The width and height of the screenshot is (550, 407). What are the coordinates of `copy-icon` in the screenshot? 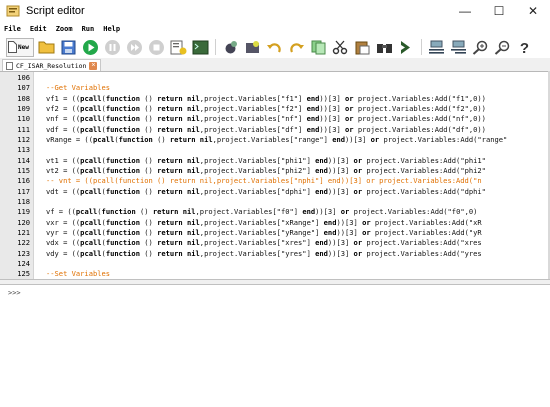 It's located at (318, 47).